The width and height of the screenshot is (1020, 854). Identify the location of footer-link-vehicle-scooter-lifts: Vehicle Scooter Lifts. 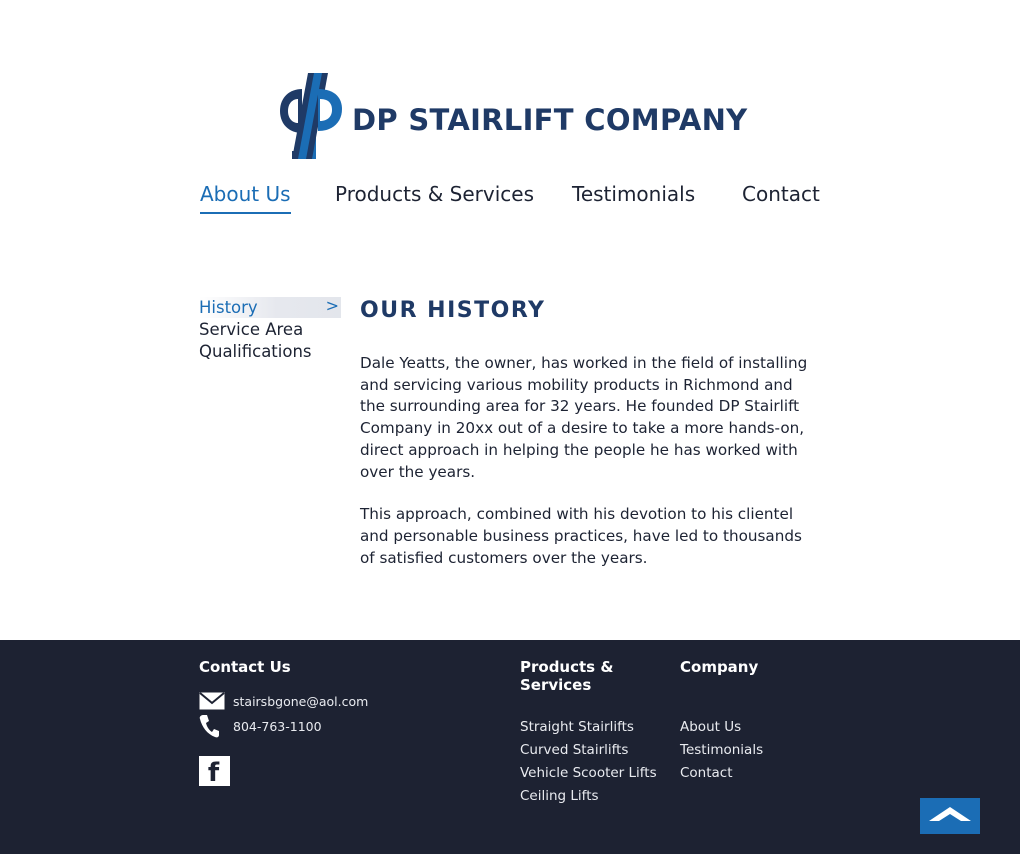
(588, 773).